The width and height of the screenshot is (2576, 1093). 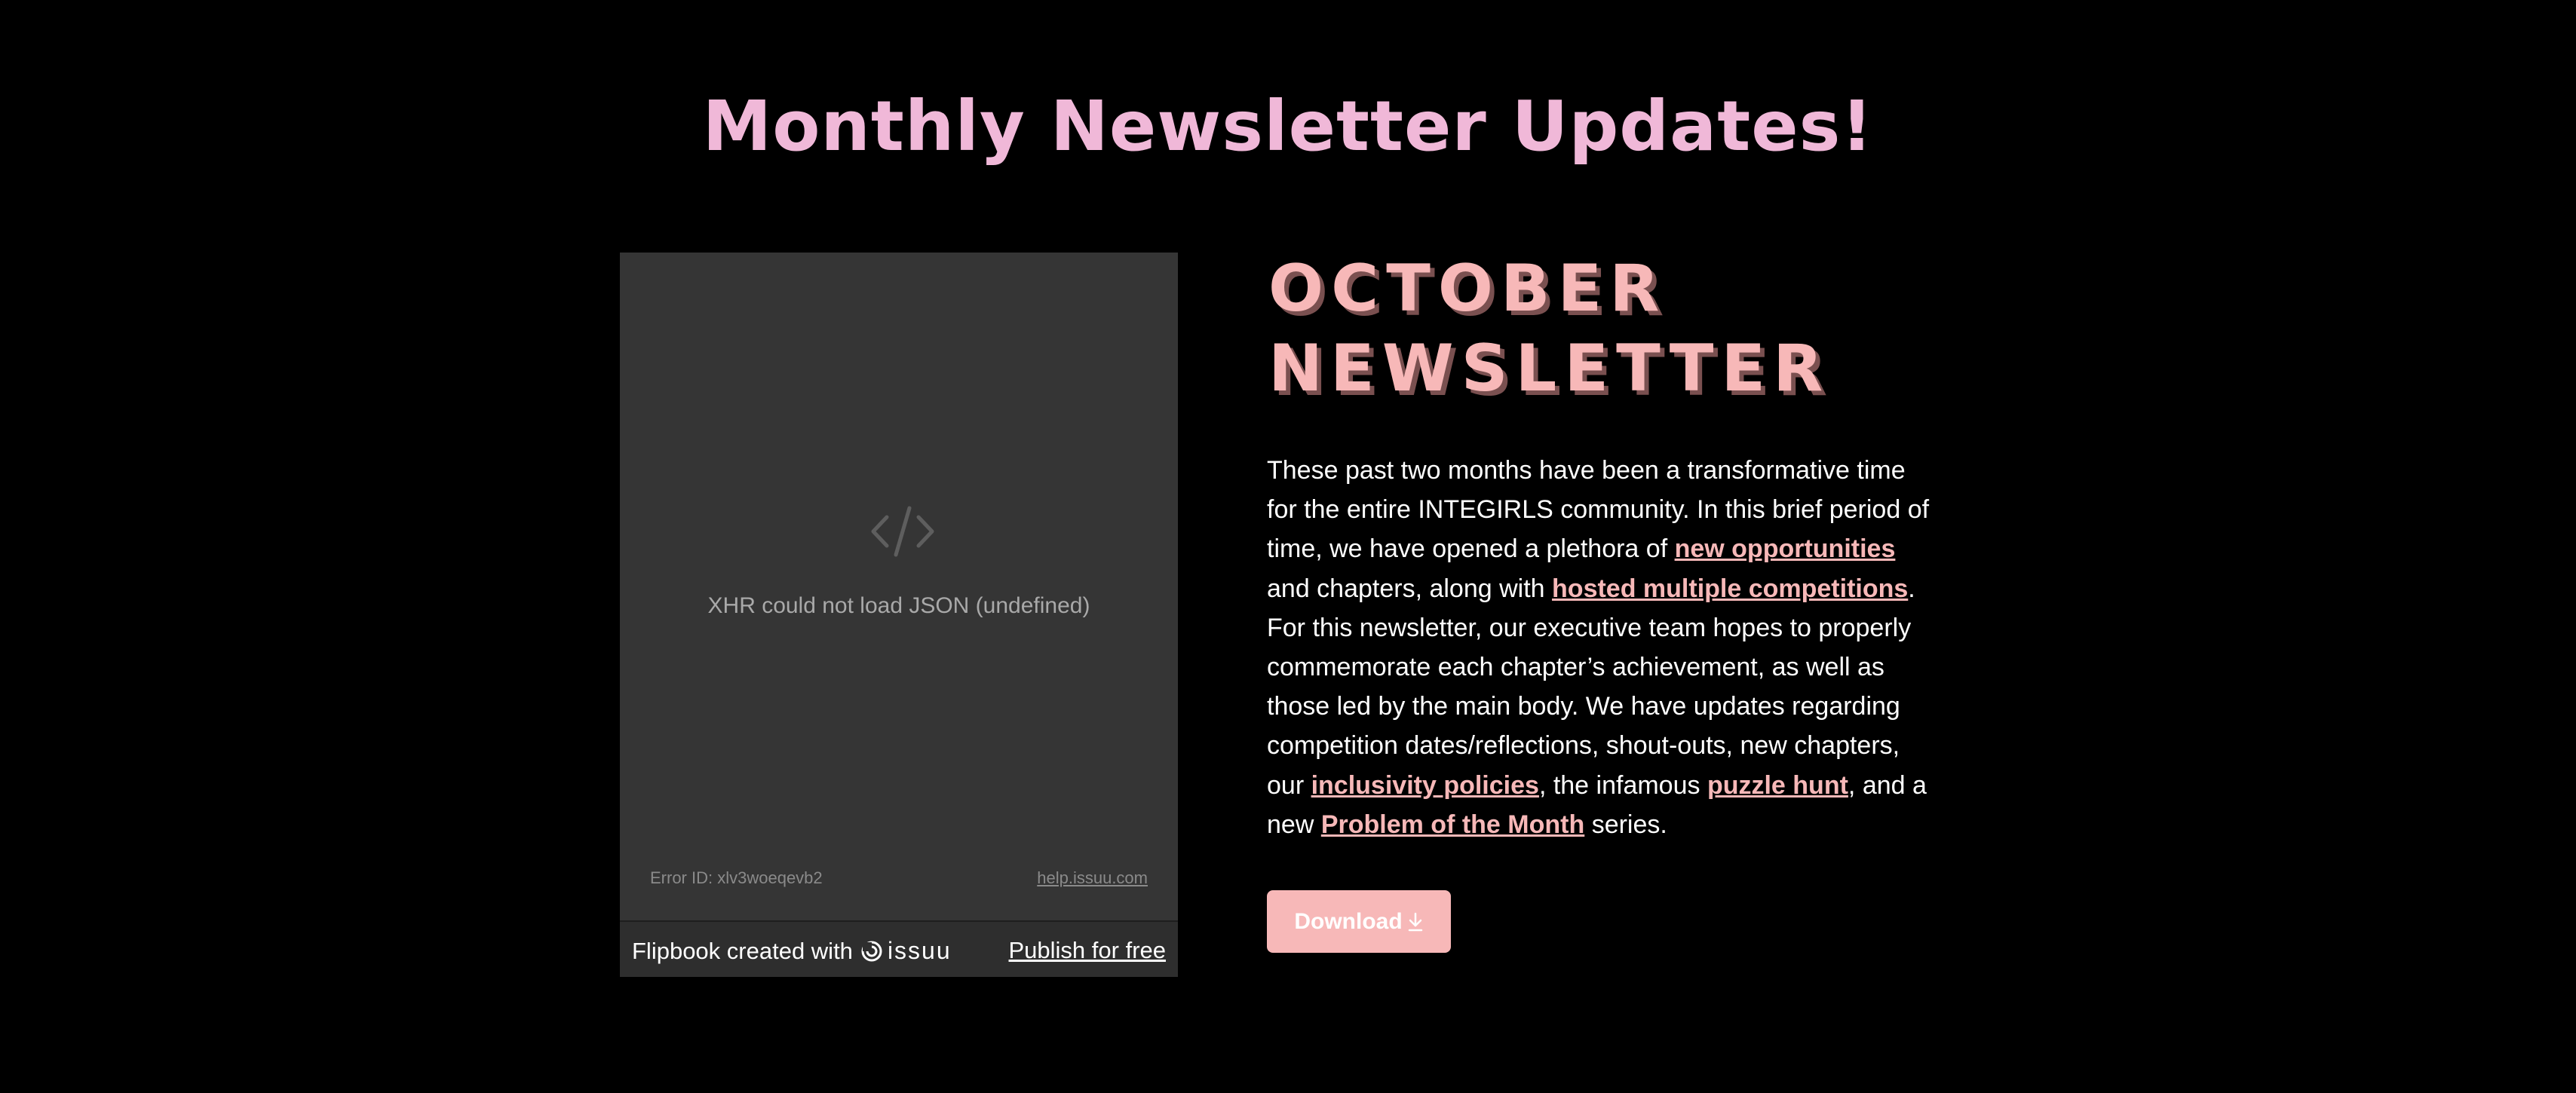 What do you see at coordinates (871, 951) in the screenshot?
I see `issuu-icon` at bounding box center [871, 951].